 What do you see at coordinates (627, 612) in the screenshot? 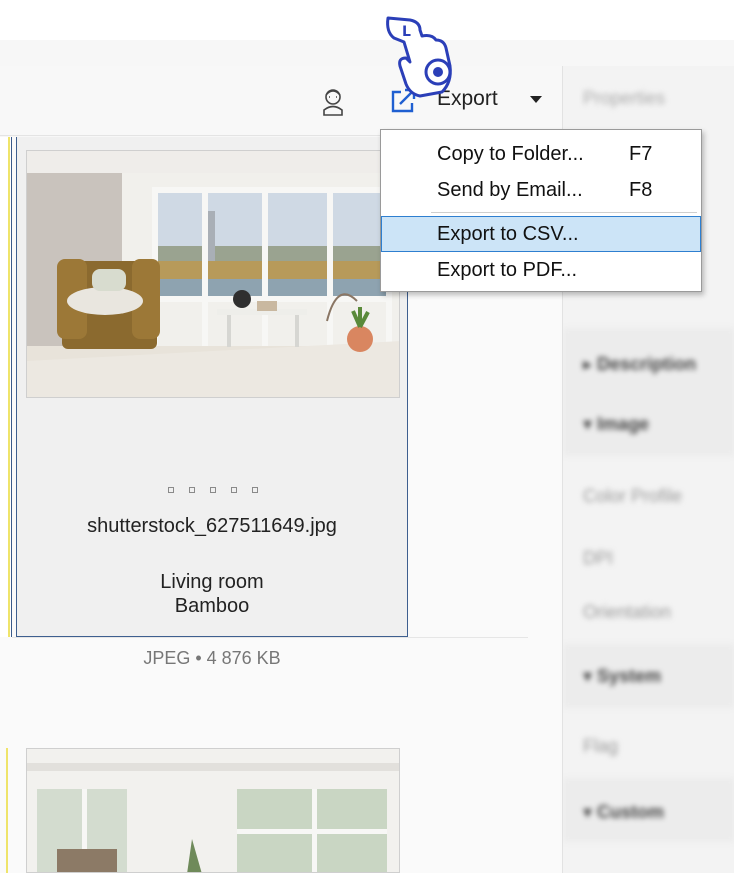
I see `properties-row: Orientation` at bounding box center [627, 612].